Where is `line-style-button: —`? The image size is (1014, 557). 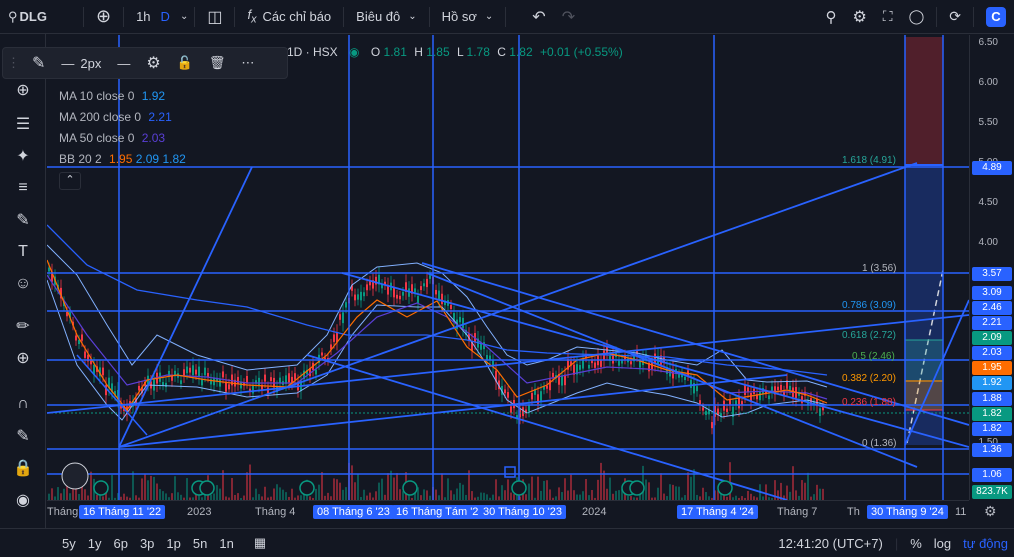 line-style-button: — is located at coordinates (123, 63).